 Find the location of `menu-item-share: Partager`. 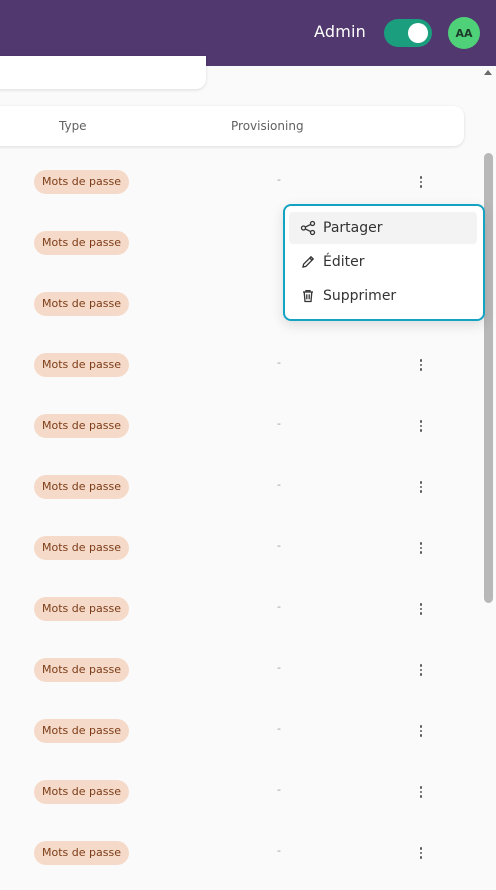

menu-item-share: Partager is located at coordinates (383, 228).